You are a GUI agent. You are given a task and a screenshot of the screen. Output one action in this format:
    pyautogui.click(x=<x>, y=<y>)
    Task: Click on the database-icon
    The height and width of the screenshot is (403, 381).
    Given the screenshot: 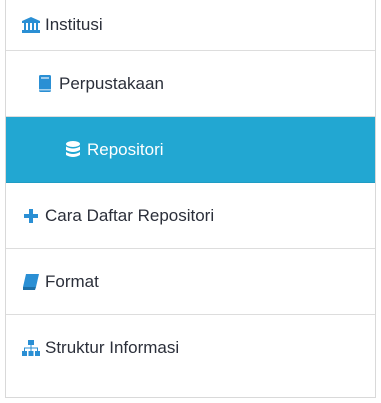 What is the action you would take?
    pyautogui.click(x=73, y=150)
    